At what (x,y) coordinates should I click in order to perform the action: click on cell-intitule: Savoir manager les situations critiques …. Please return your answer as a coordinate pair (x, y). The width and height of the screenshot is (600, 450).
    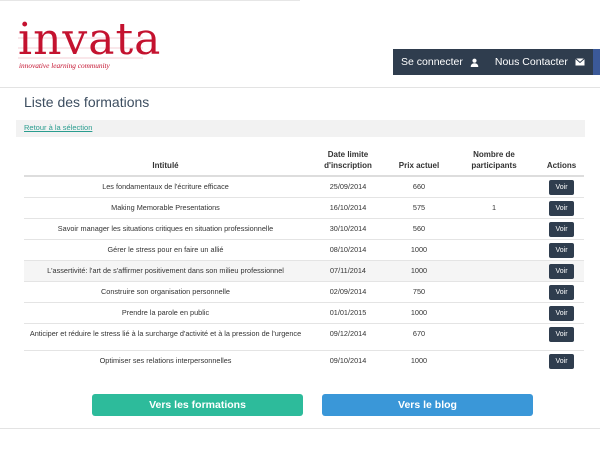
    Looking at the image, I should click on (165, 228).